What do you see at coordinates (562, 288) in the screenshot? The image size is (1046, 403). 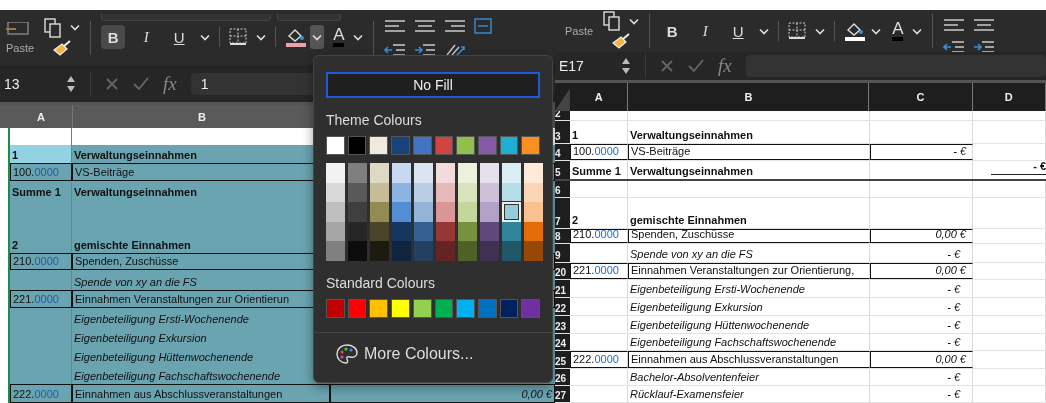 I see `row-header: 21` at bounding box center [562, 288].